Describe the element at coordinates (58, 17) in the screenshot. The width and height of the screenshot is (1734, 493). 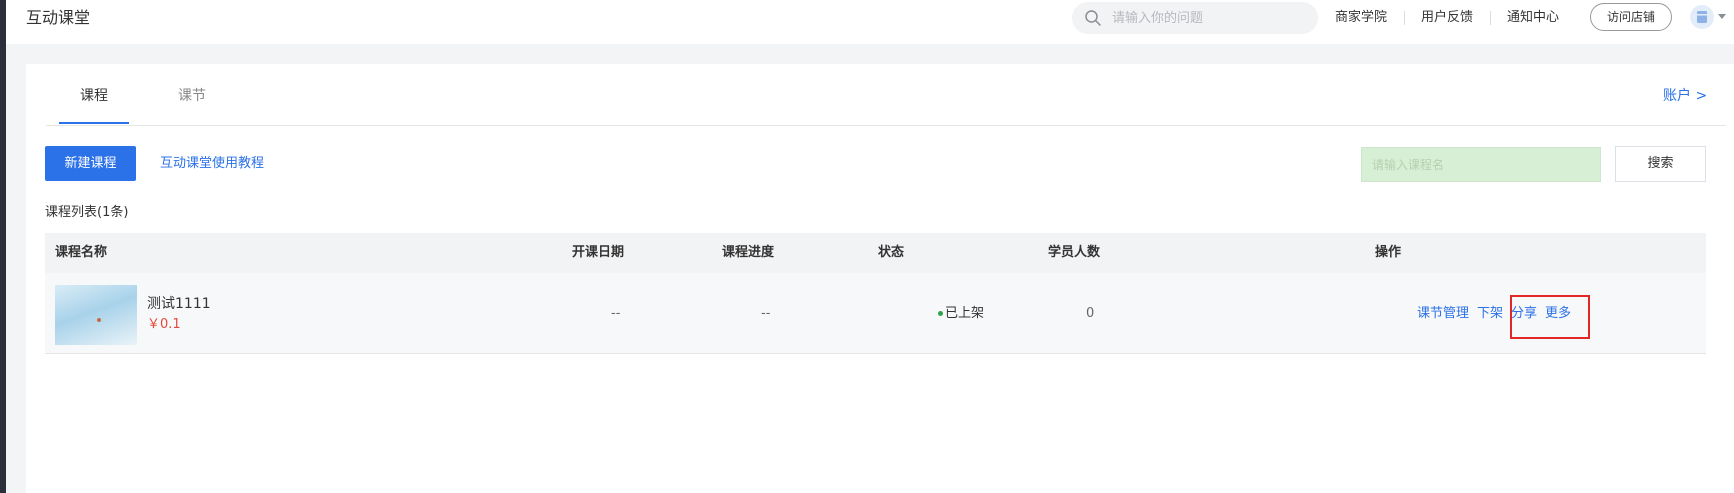
I see `app-title: 互动课堂` at that location.